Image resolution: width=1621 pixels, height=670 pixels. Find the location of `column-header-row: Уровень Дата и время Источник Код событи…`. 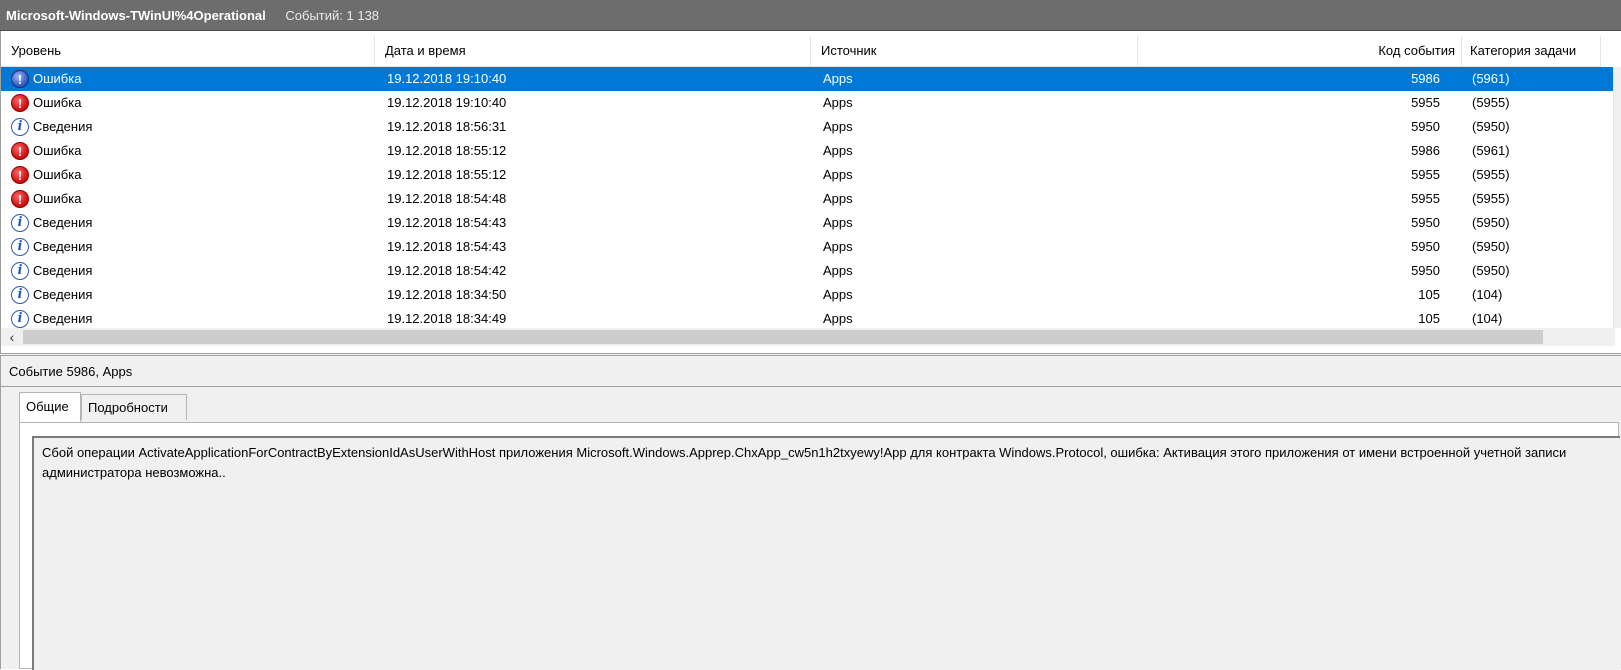

column-header-row: Уровень Дата и время Источник Код событи… is located at coordinates (801, 51).